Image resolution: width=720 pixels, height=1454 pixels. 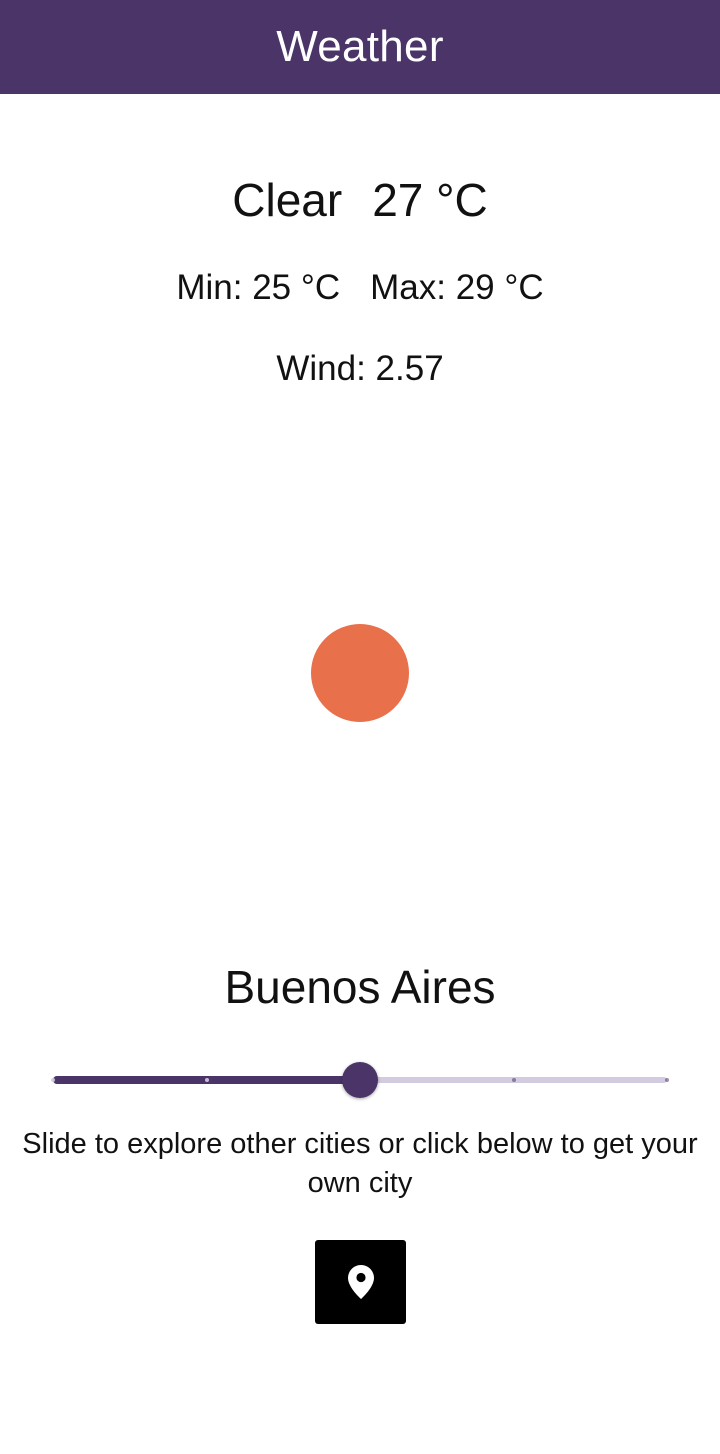 I want to click on app-title: Weather, so click(x=360, y=46).